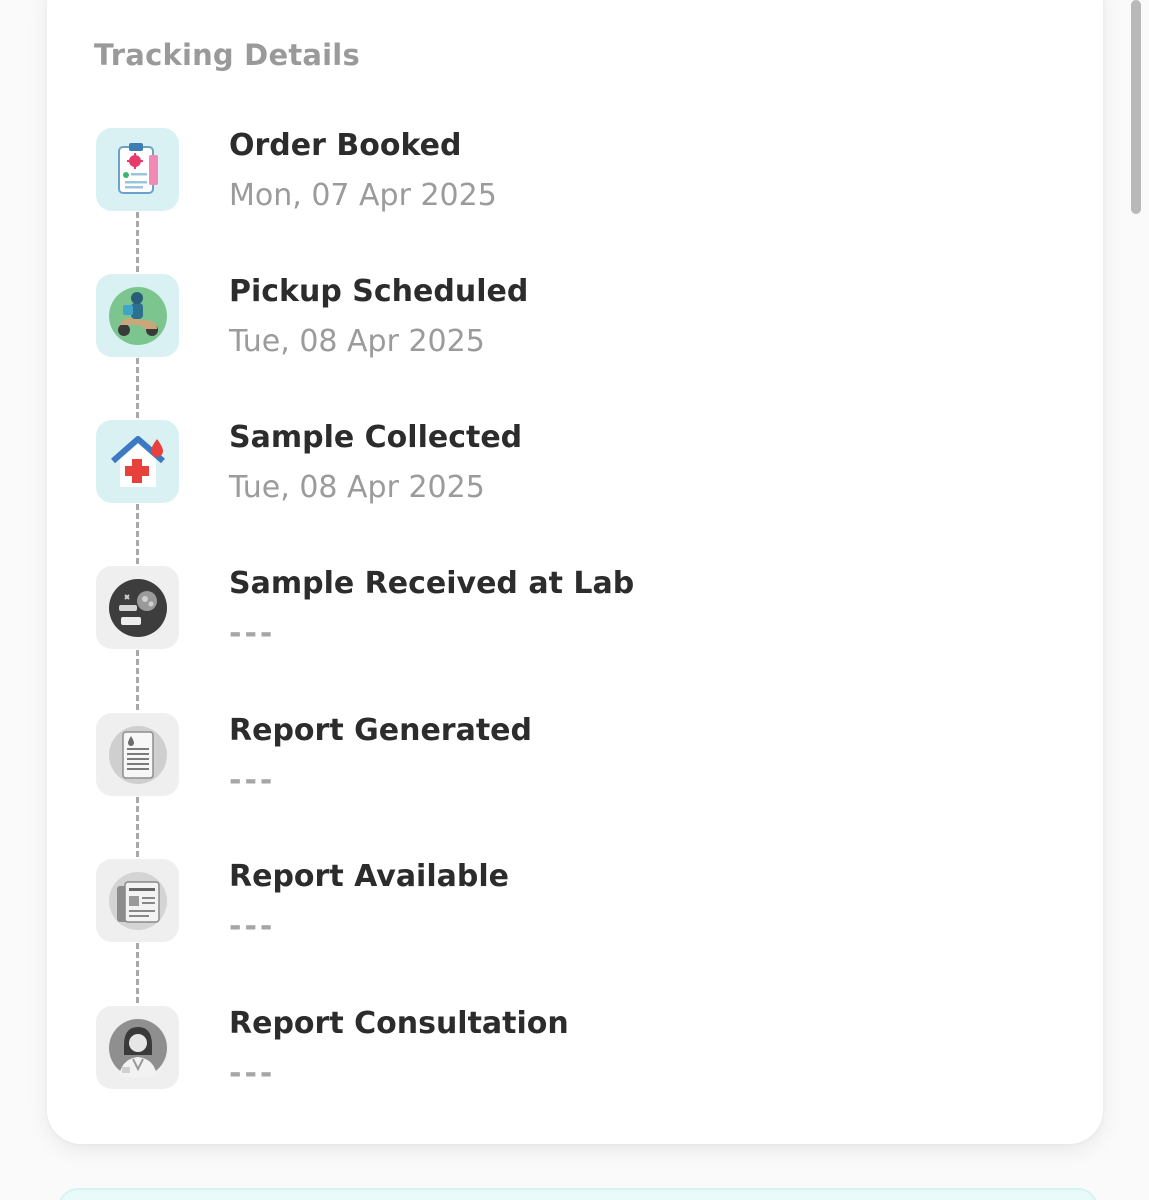 This screenshot has height=1200, width=1149. Describe the element at coordinates (137, 900) in the screenshot. I see `report-files-icon` at that location.